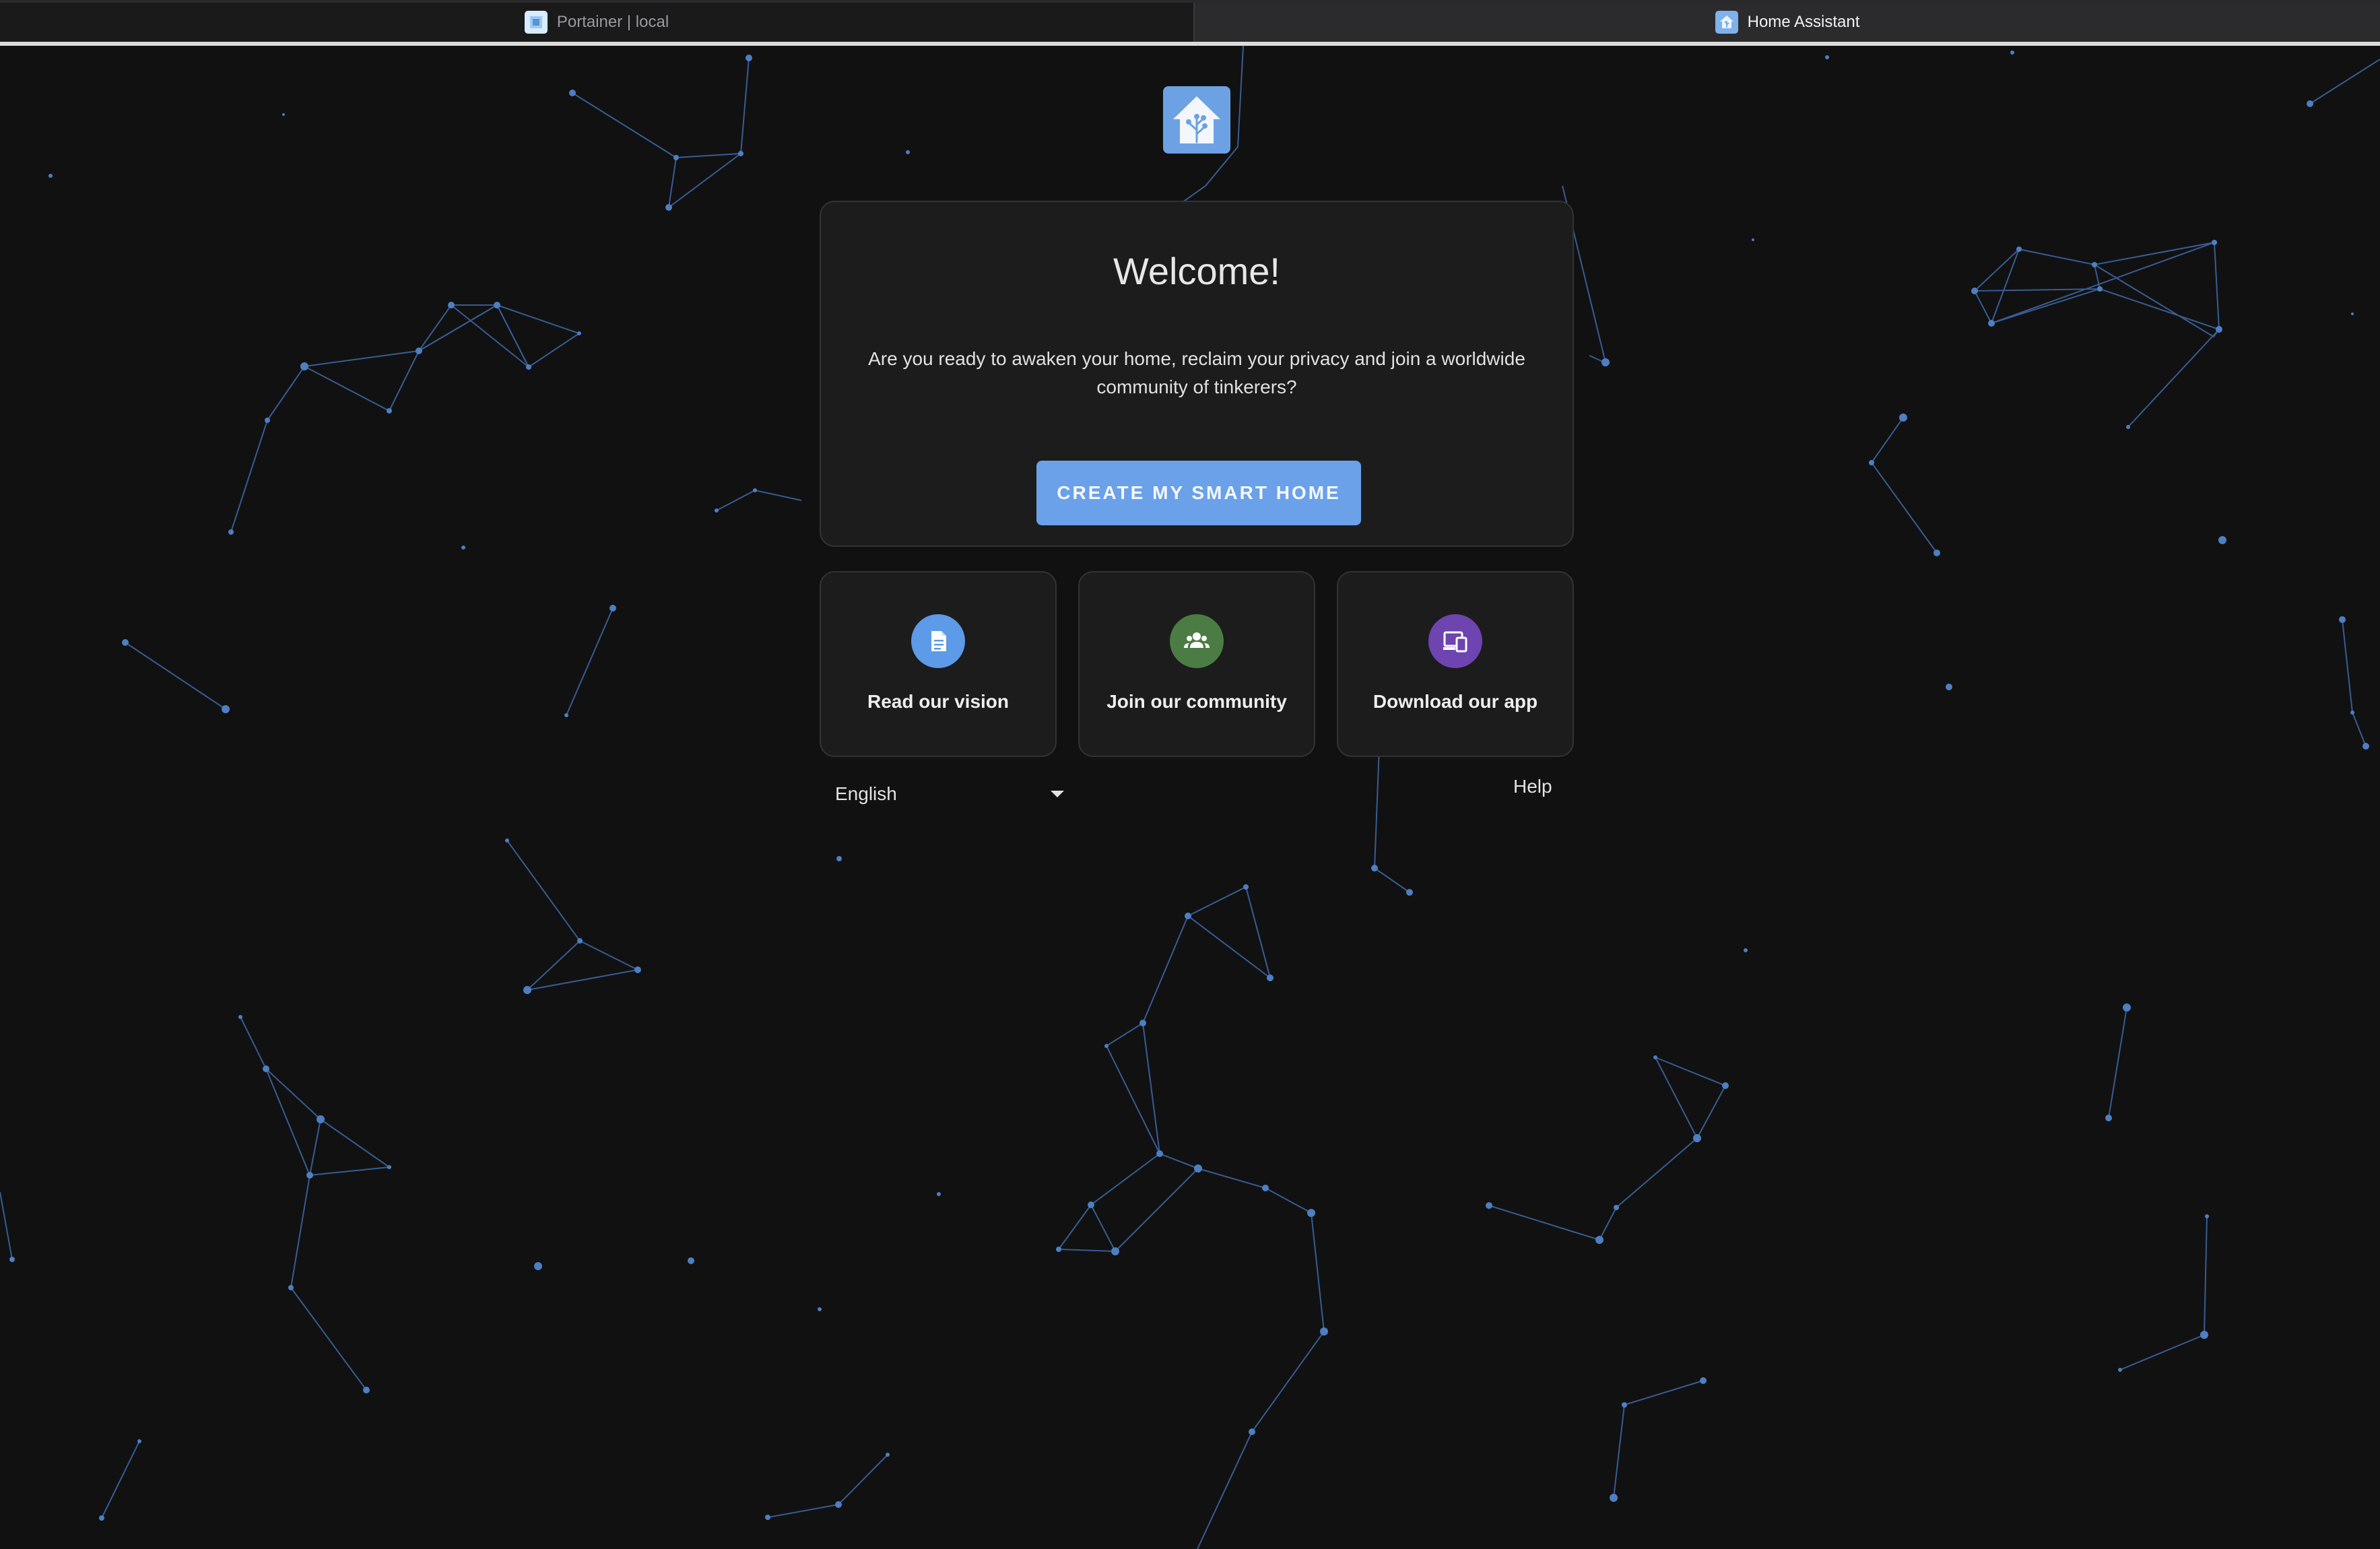  I want to click on chevron-down-icon, so click(1058, 794).